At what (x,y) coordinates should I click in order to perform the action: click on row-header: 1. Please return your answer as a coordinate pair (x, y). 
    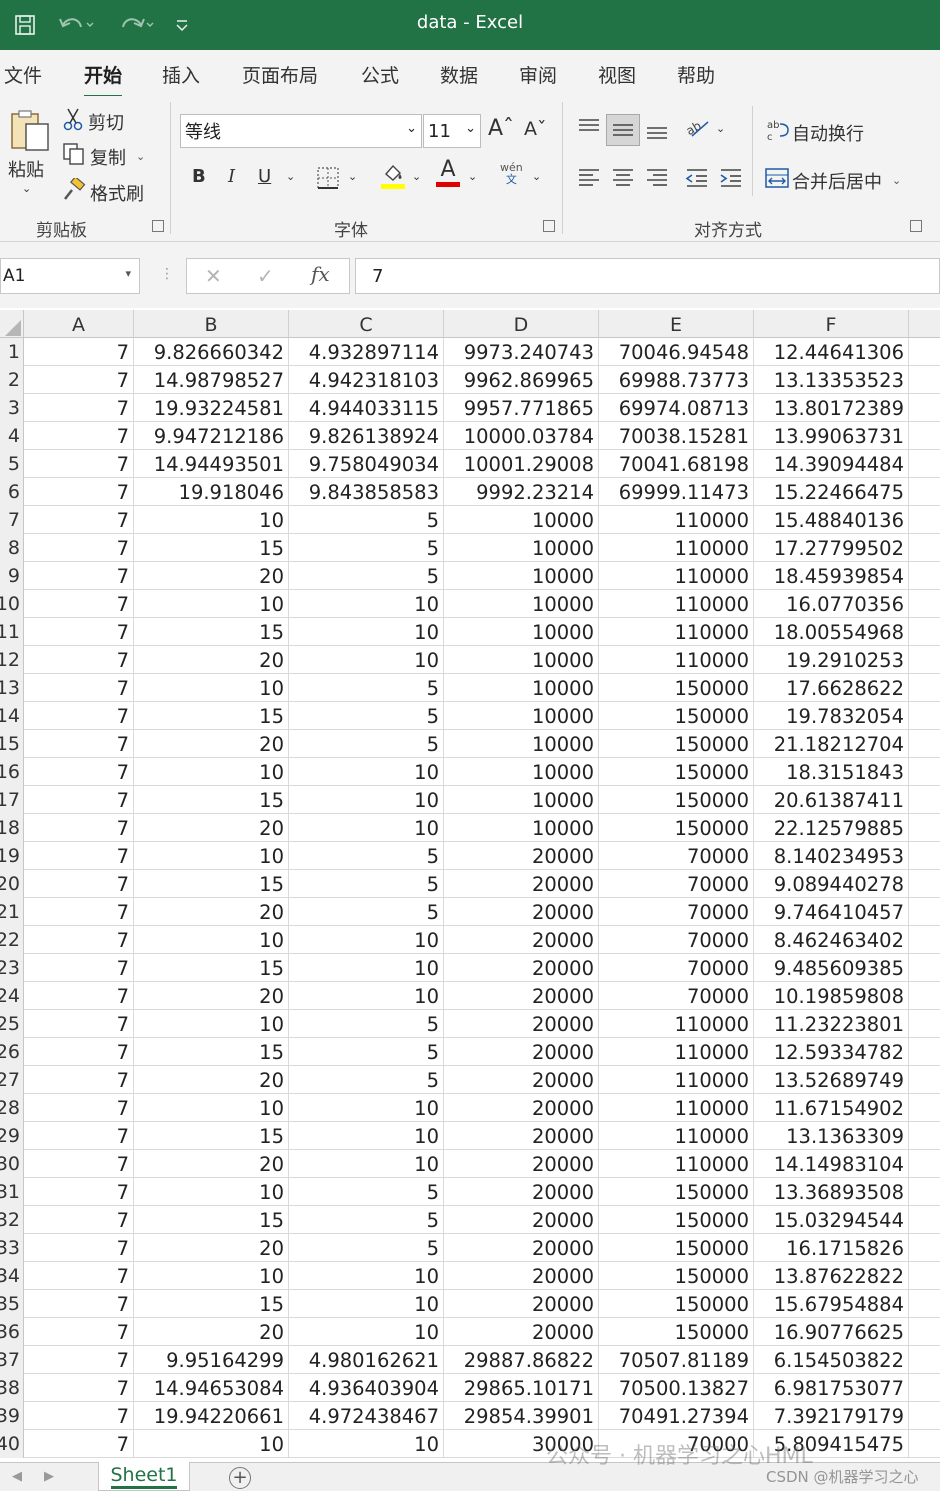
    Looking at the image, I should click on (12, 352).